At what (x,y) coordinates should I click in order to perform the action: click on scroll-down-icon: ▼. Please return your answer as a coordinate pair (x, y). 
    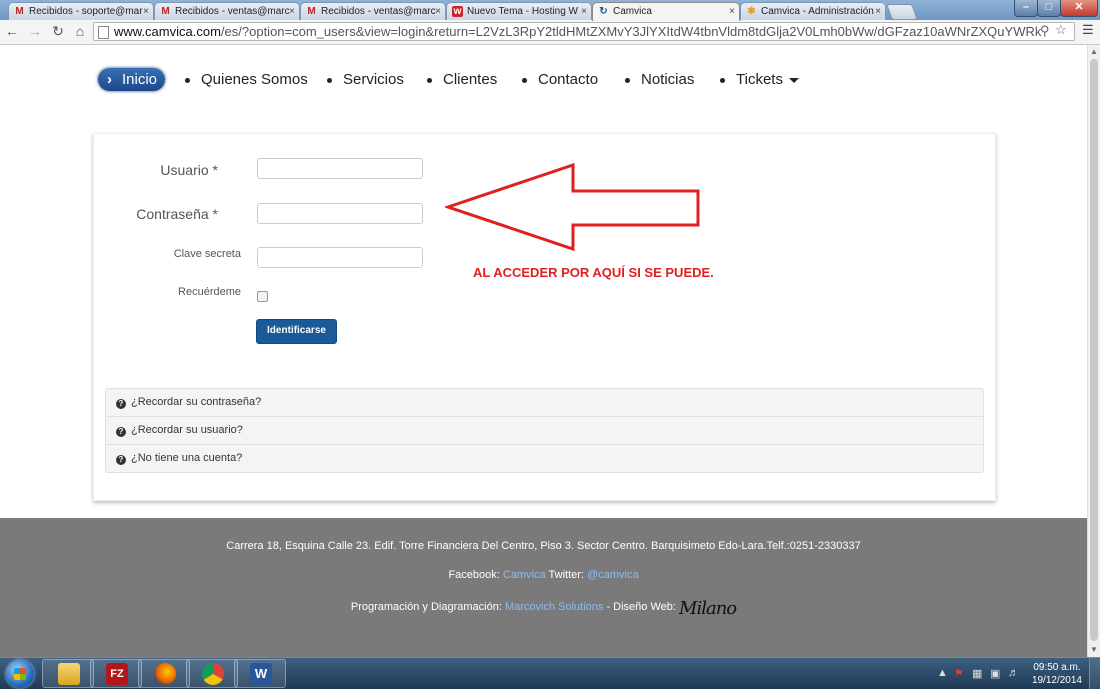
    Looking at the image, I should click on (1094, 649).